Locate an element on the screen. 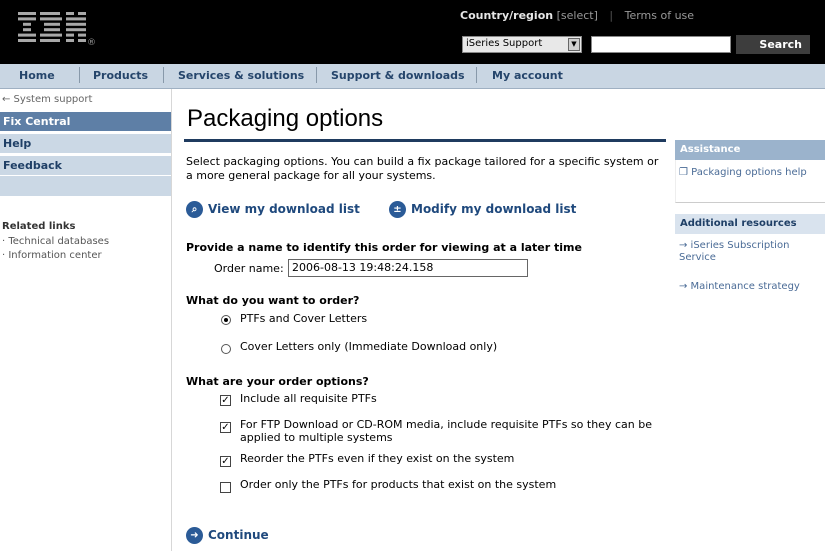  related-links-title: Related links is located at coordinates (39, 226).